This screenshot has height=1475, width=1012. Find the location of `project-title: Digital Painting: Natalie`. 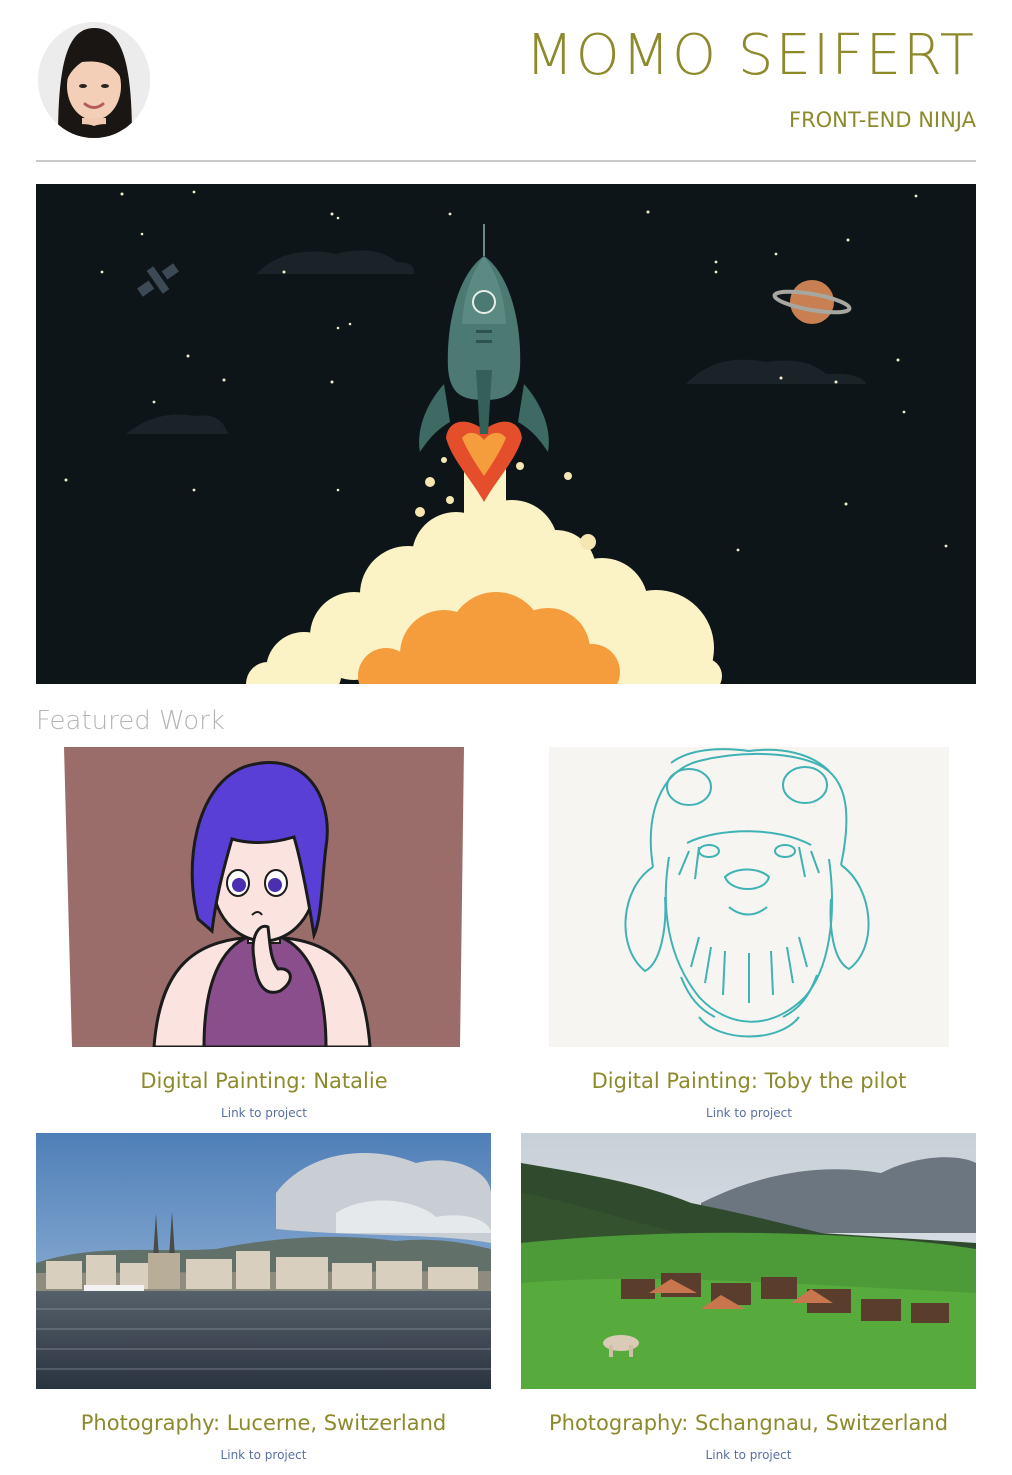

project-title: Digital Painting: Natalie is located at coordinates (264, 1081).